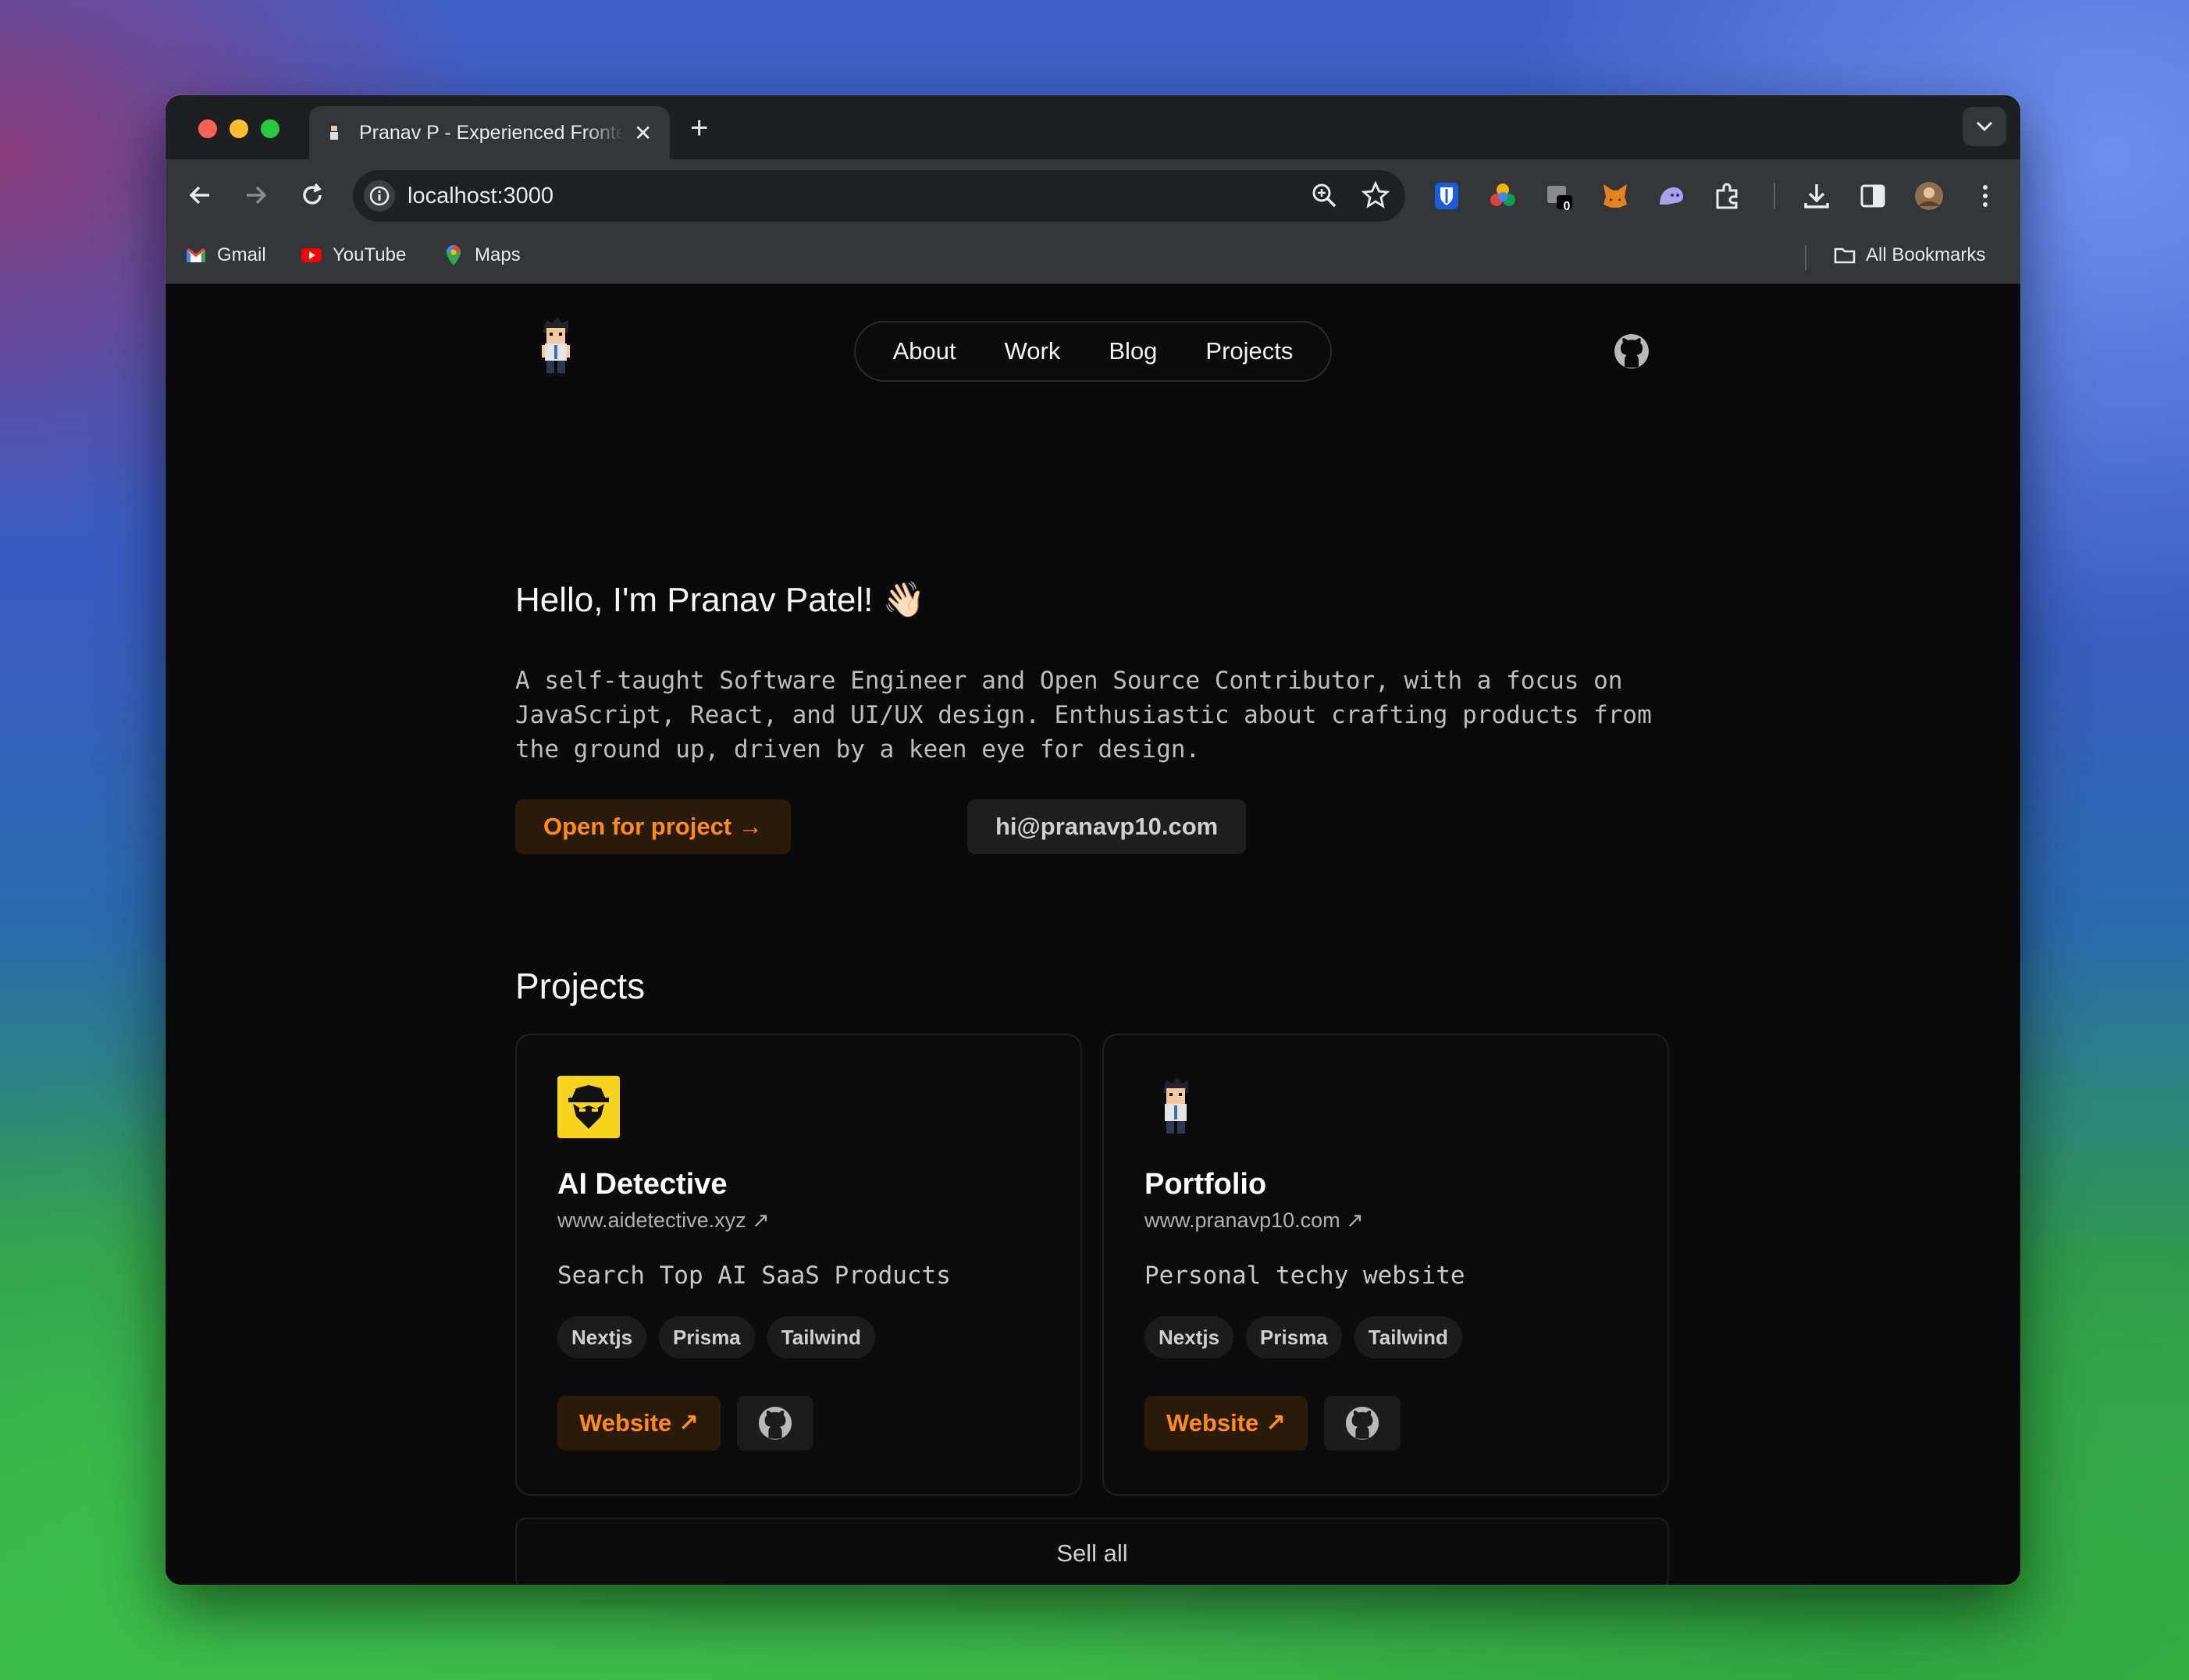 This screenshot has height=1680, width=2189. What do you see at coordinates (663, 1220) in the screenshot?
I see `project-url-link: www.aidetective.xyz ↗` at bounding box center [663, 1220].